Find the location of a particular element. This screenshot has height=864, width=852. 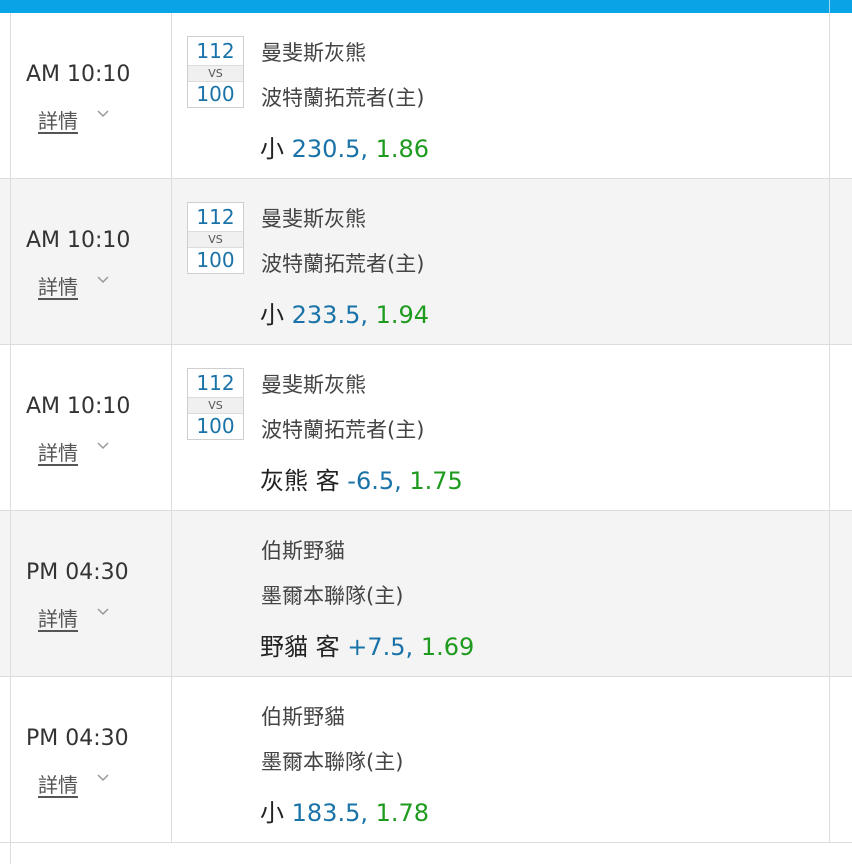

bet-pick: 灰熊 客 is located at coordinates (300, 481).